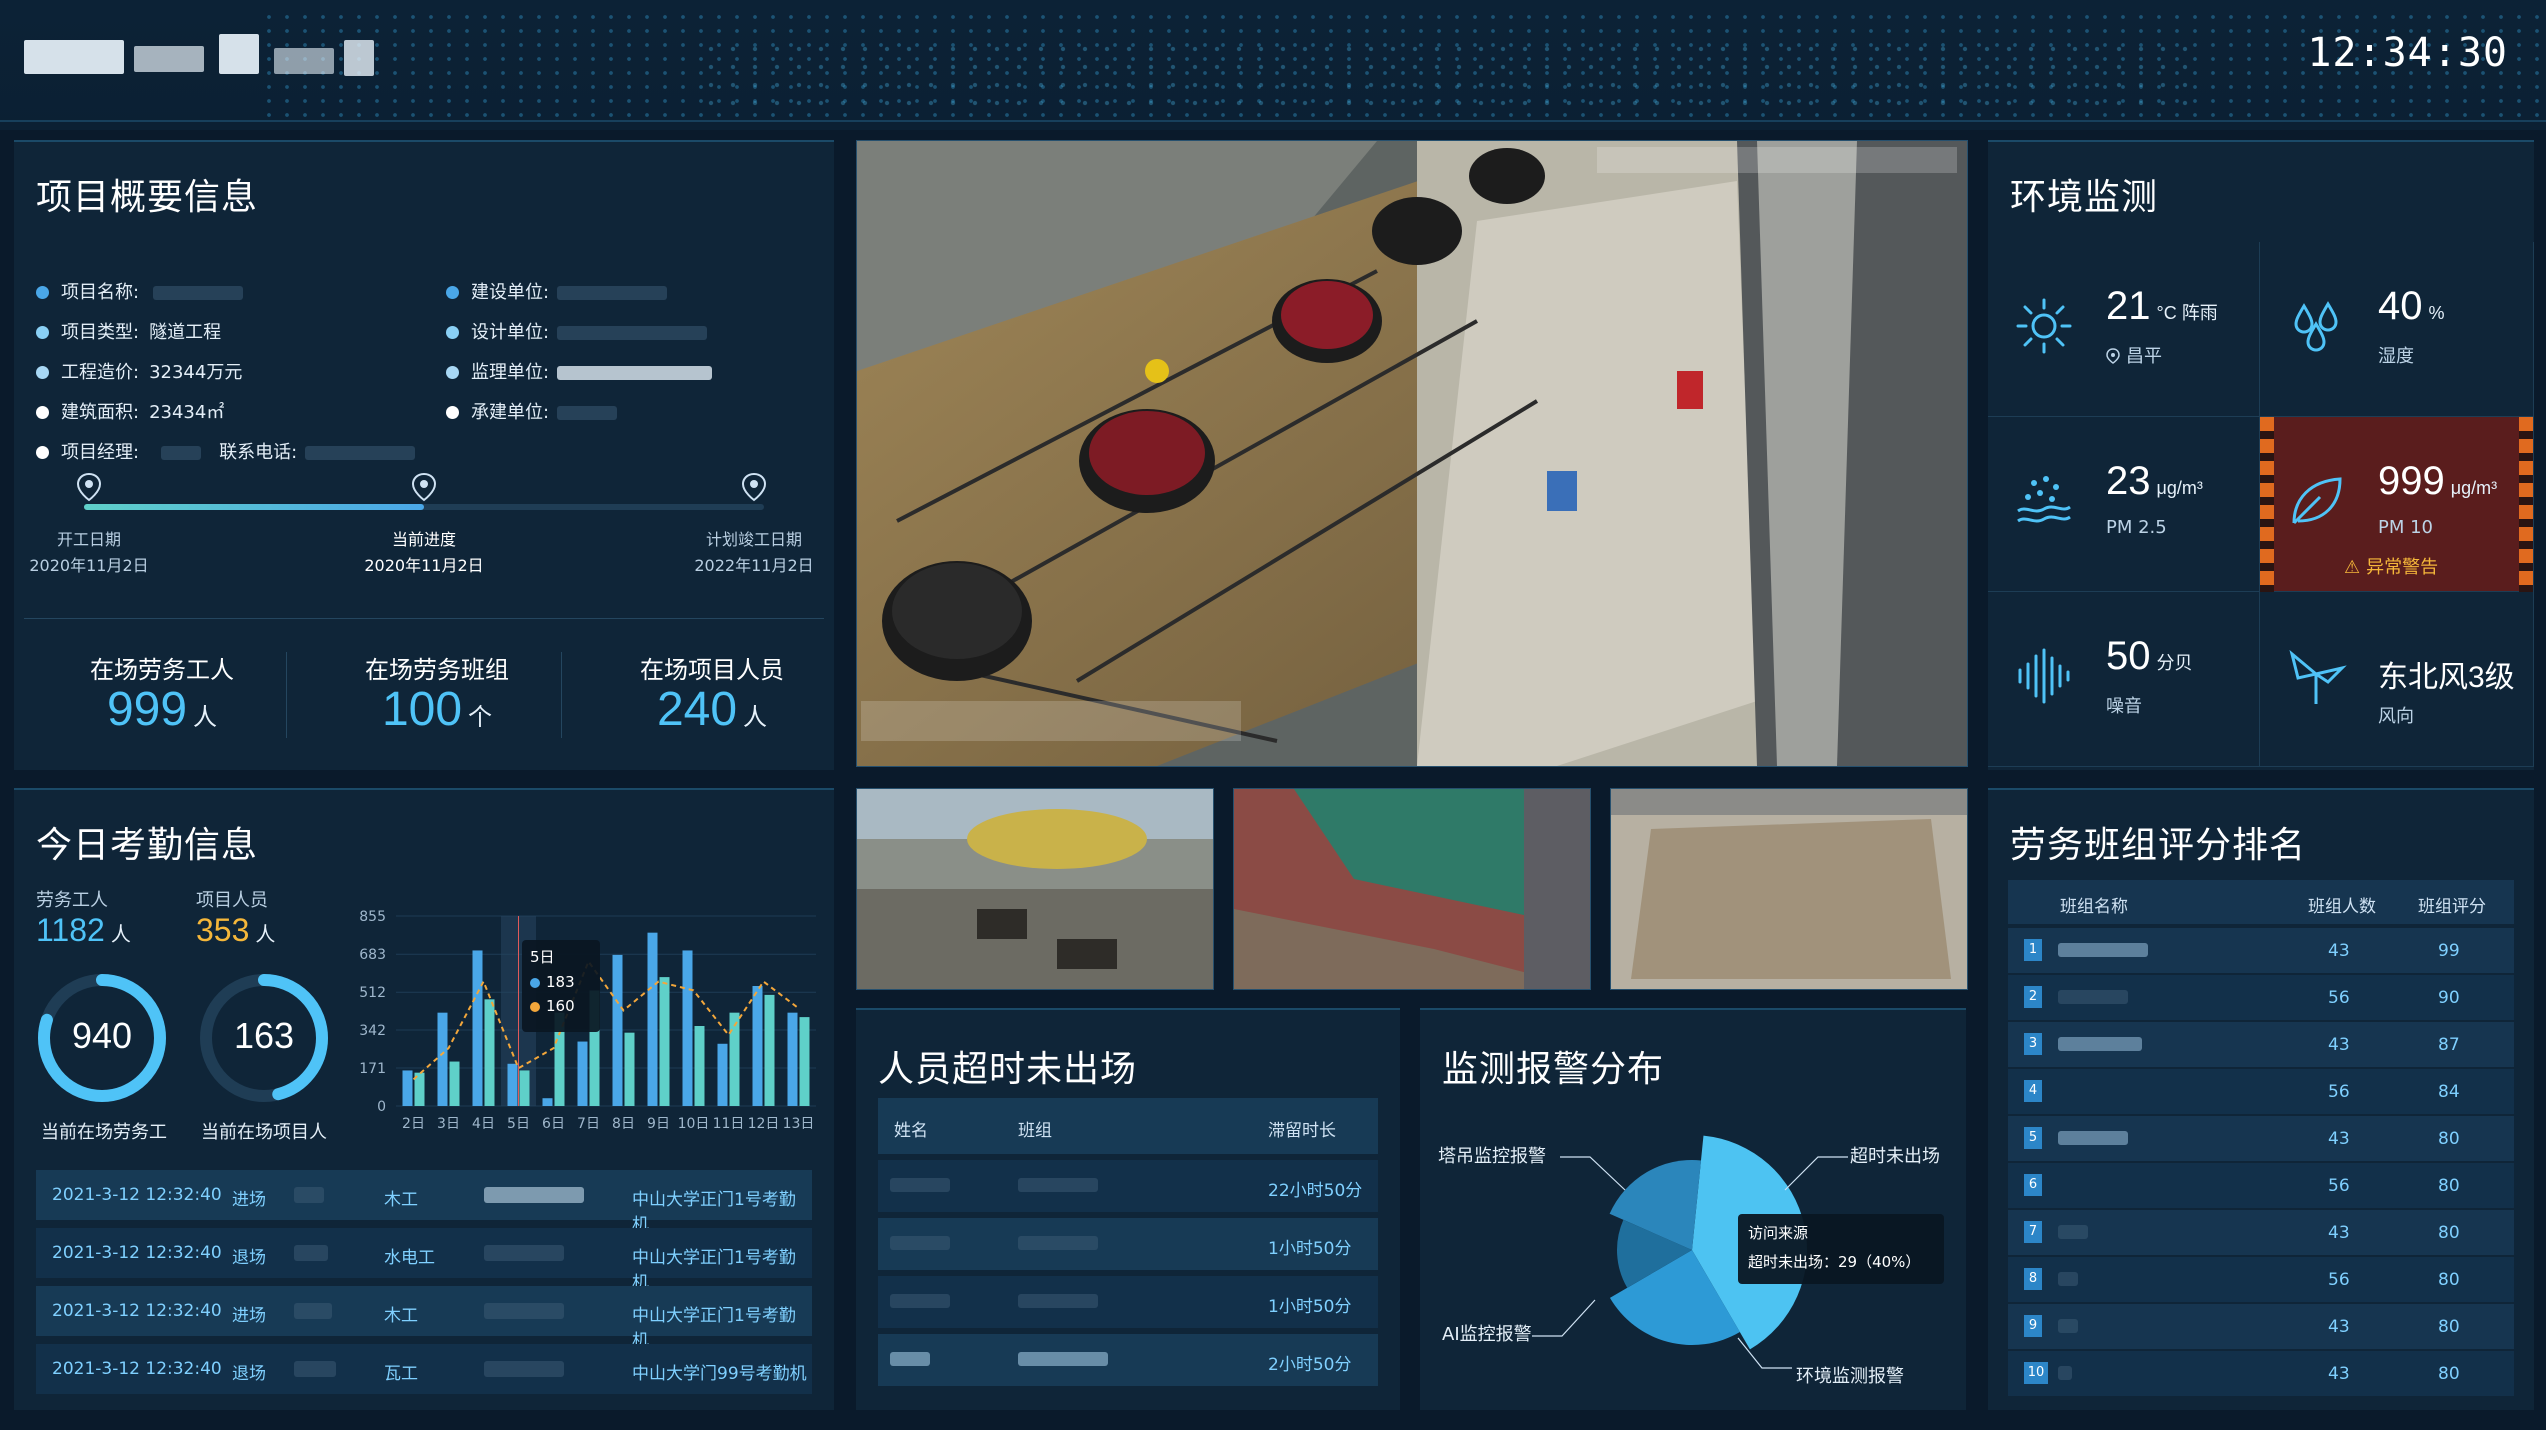 This screenshot has height=1430, width=2546. I want to click on workers-total: 1182 人, so click(83, 930).